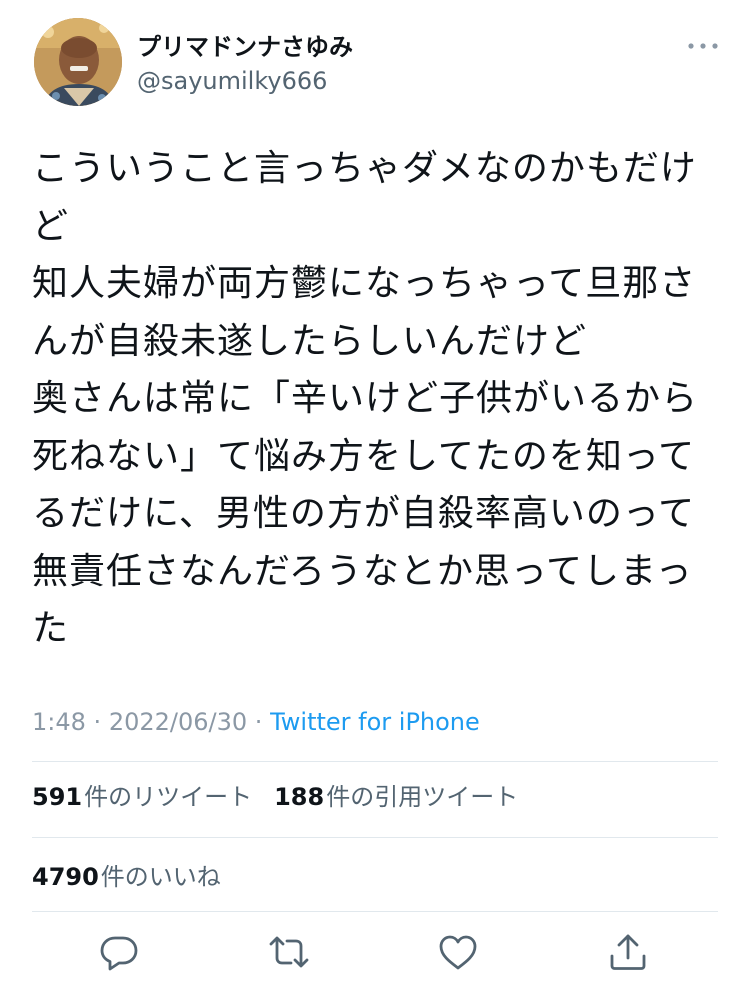 This screenshot has width=750, height=1008. What do you see at coordinates (65, 877) in the screenshot?
I see `likes-count: 4790` at bounding box center [65, 877].